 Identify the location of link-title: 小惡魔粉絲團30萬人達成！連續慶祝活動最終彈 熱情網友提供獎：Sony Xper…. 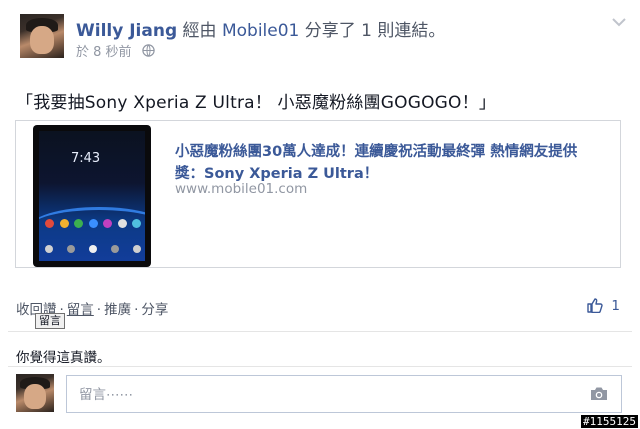
(390, 163).